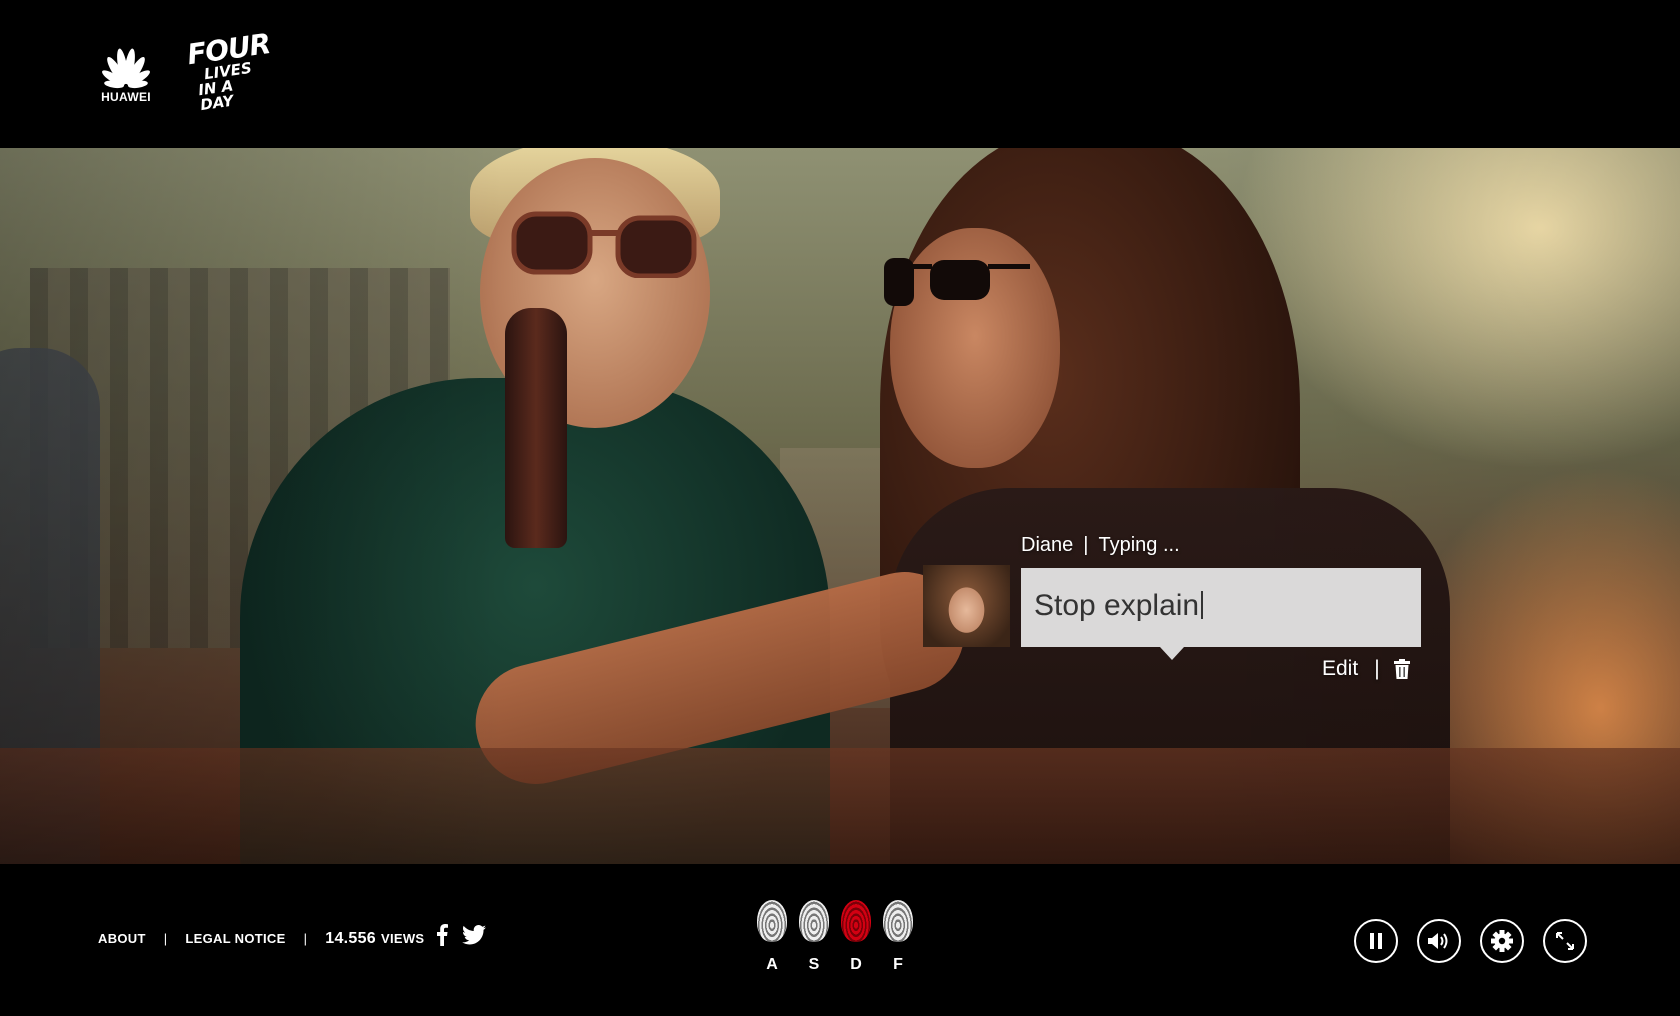 The image size is (1680, 1016). Describe the element at coordinates (856, 964) in the screenshot. I see `fingerprint-key-label: D` at that location.